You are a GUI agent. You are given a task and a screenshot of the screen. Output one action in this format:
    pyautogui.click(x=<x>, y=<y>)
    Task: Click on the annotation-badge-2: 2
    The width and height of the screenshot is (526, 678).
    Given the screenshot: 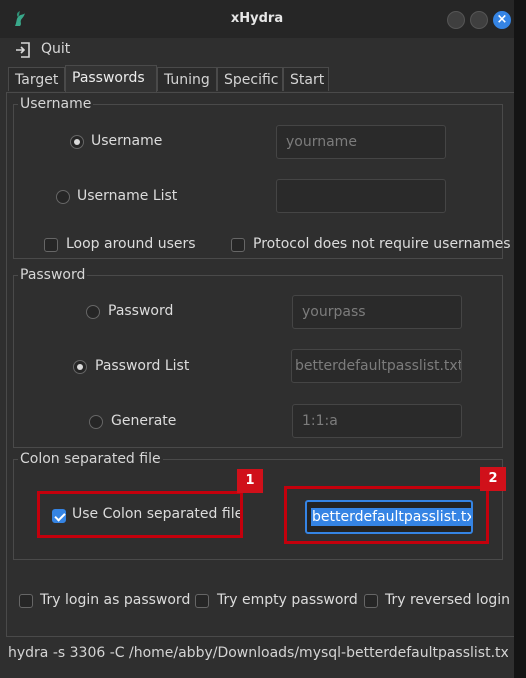 What is the action you would take?
    pyautogui.click(x=493, y=479)
    